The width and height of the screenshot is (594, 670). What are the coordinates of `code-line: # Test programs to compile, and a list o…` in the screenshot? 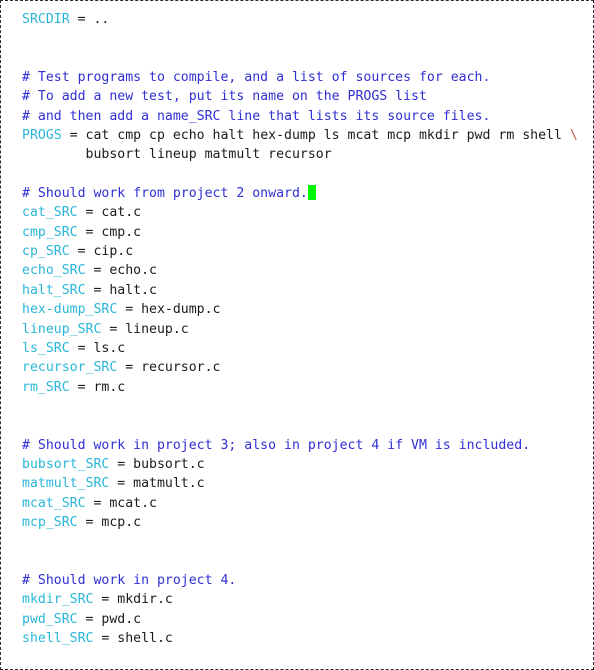 It's located at (304, 77).